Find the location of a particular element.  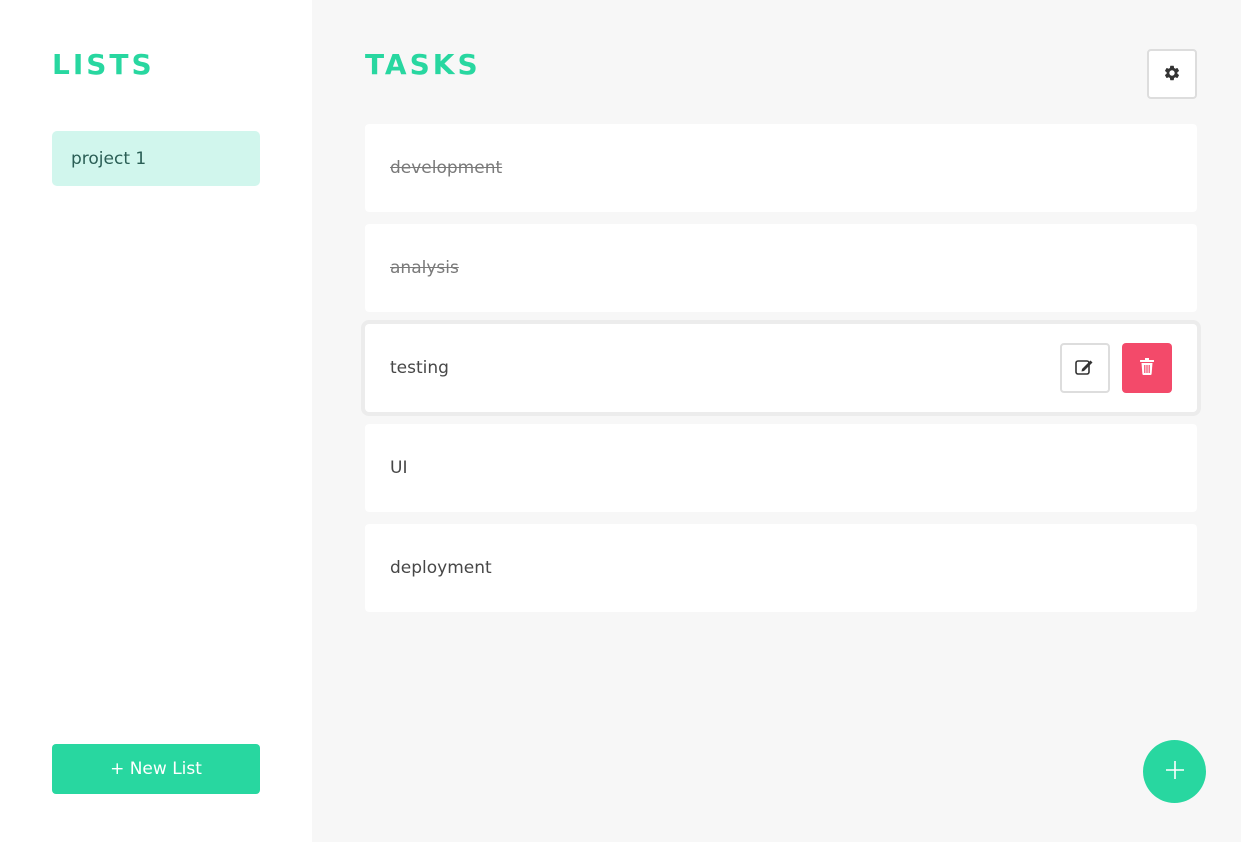

edit-icon is located at coordinates (1085, 368).